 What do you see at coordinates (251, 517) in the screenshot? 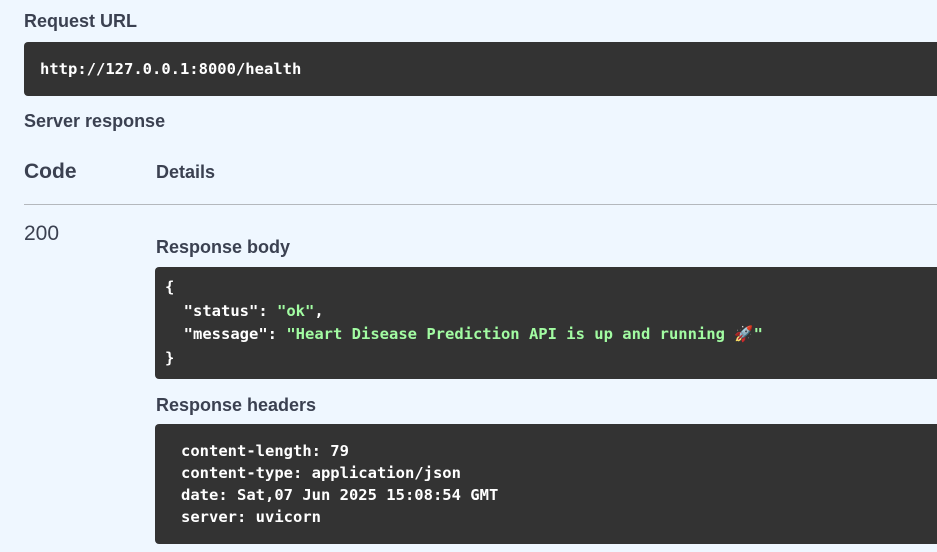
I see `header-server: server: uvicorn` at bounding box center [251, 517].